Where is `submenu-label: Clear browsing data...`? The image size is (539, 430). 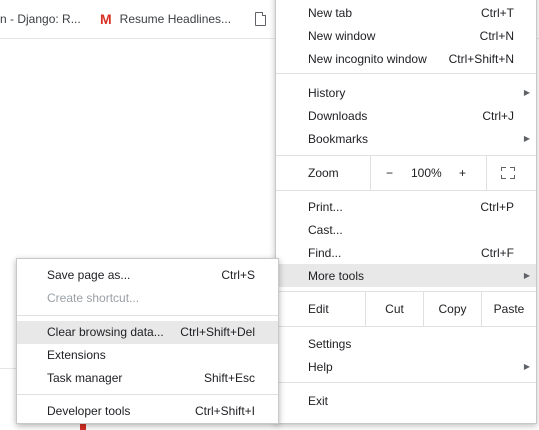 submenu-label: Clear browsing data... is located at coordinates (105, 332).